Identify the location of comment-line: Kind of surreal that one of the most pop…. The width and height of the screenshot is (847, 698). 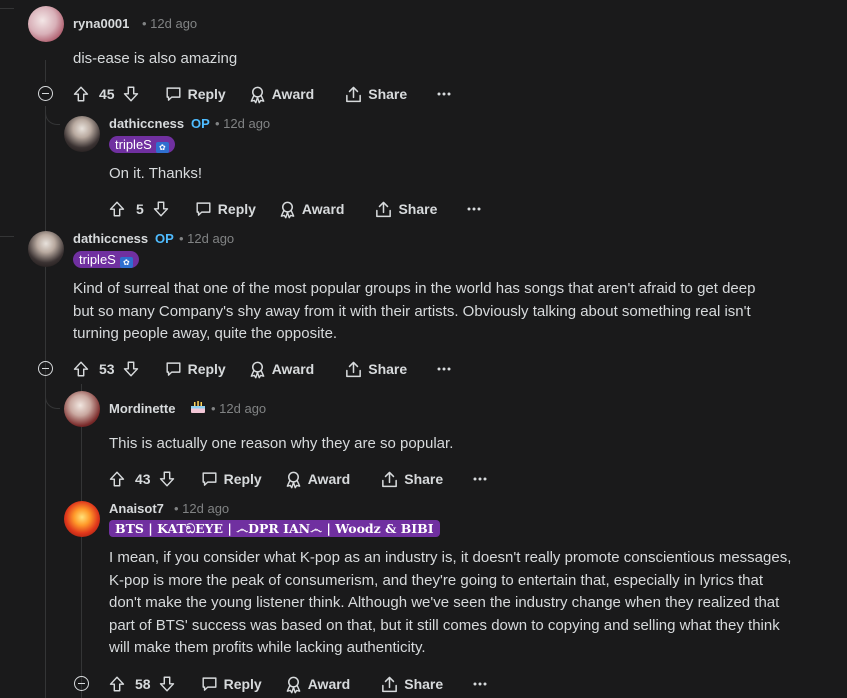
(414, 288).